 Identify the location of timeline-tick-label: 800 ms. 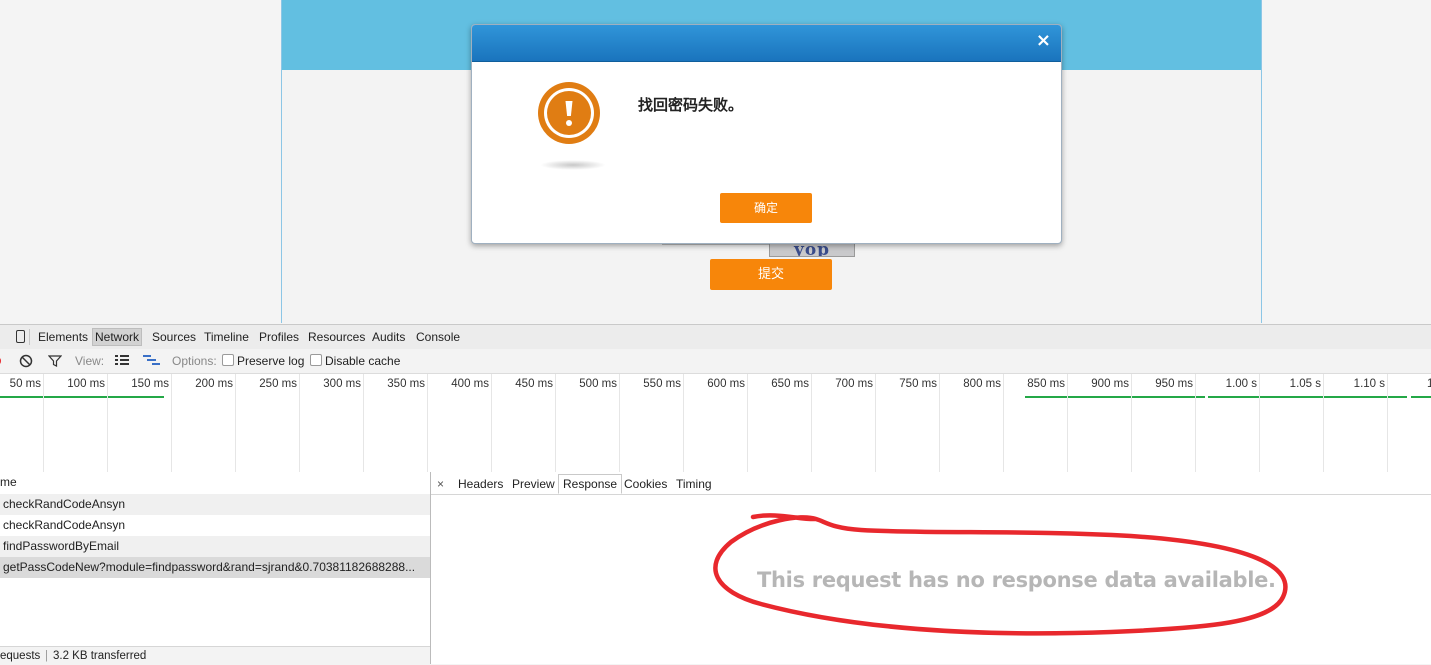
(982, 384).